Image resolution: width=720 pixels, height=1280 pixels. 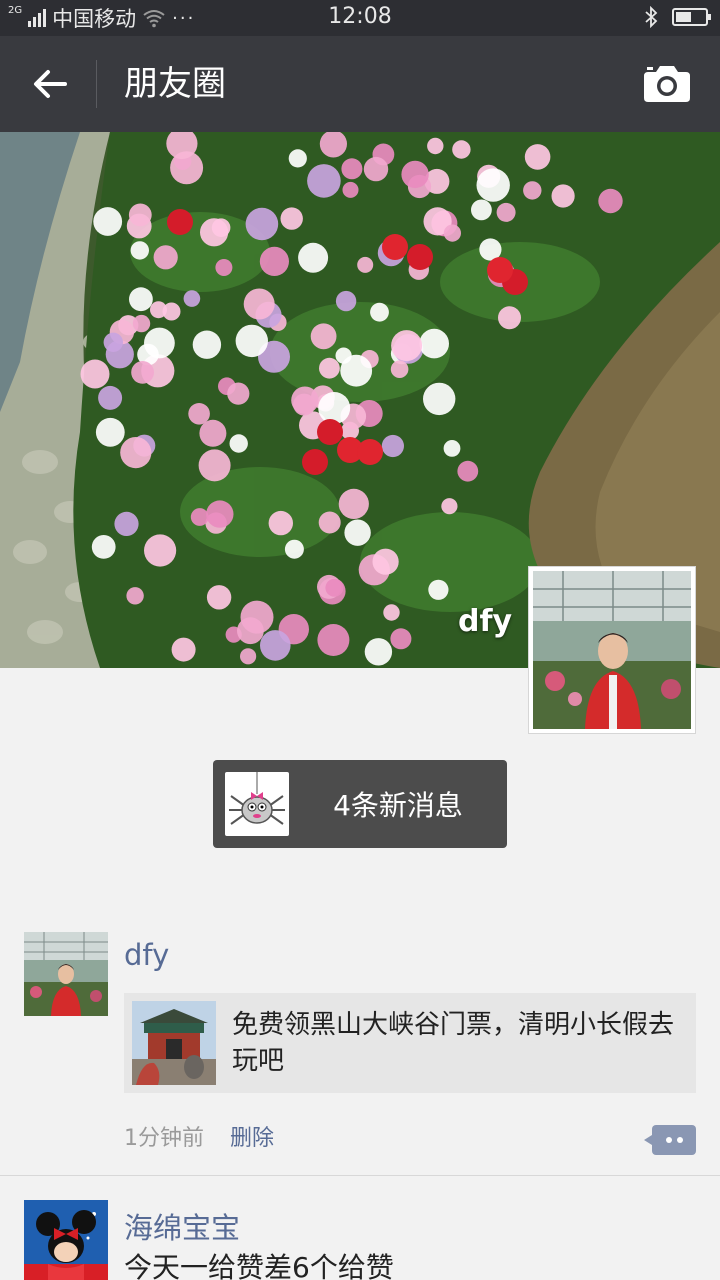 I want to click on link-title: 免费领黑山大峡谷门票，清明小长假去玩吧, so click(x=453, y=1043).